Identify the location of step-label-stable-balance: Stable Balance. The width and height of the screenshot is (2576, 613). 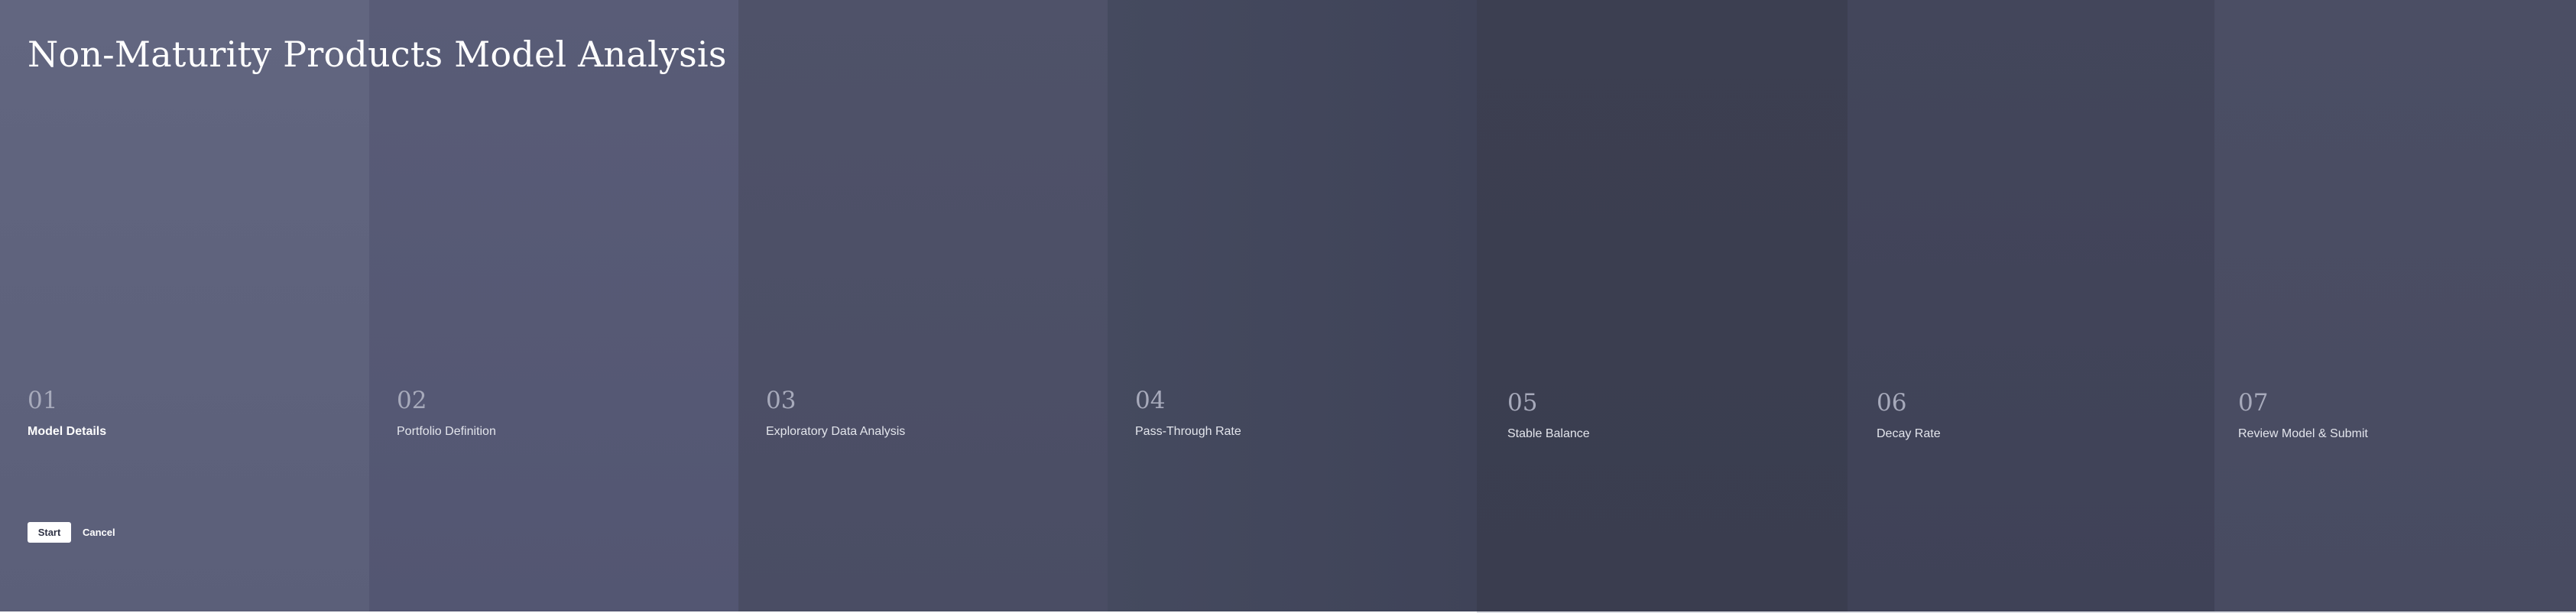
(1548, 433).